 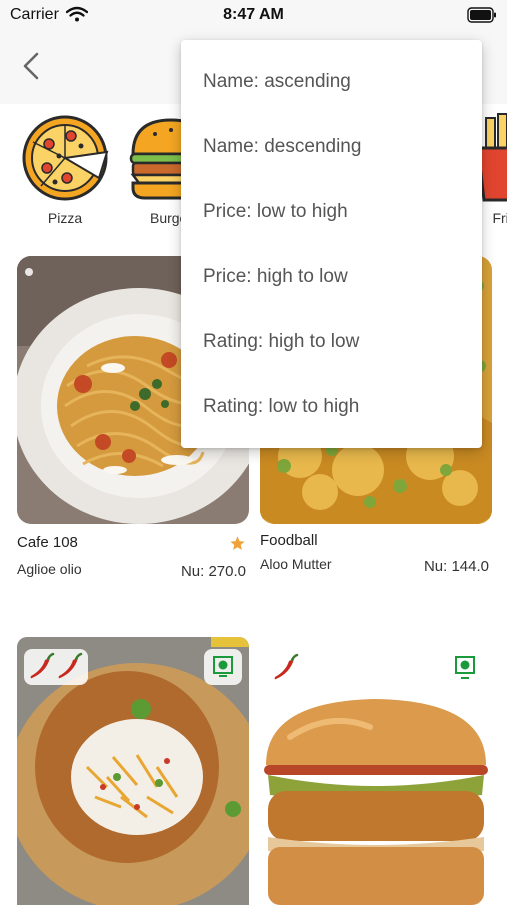 What do you see at coordinates (49, 569) in the screenshot?
I see `dish-name: Aglioe olio` at bounding box center [49, 569].